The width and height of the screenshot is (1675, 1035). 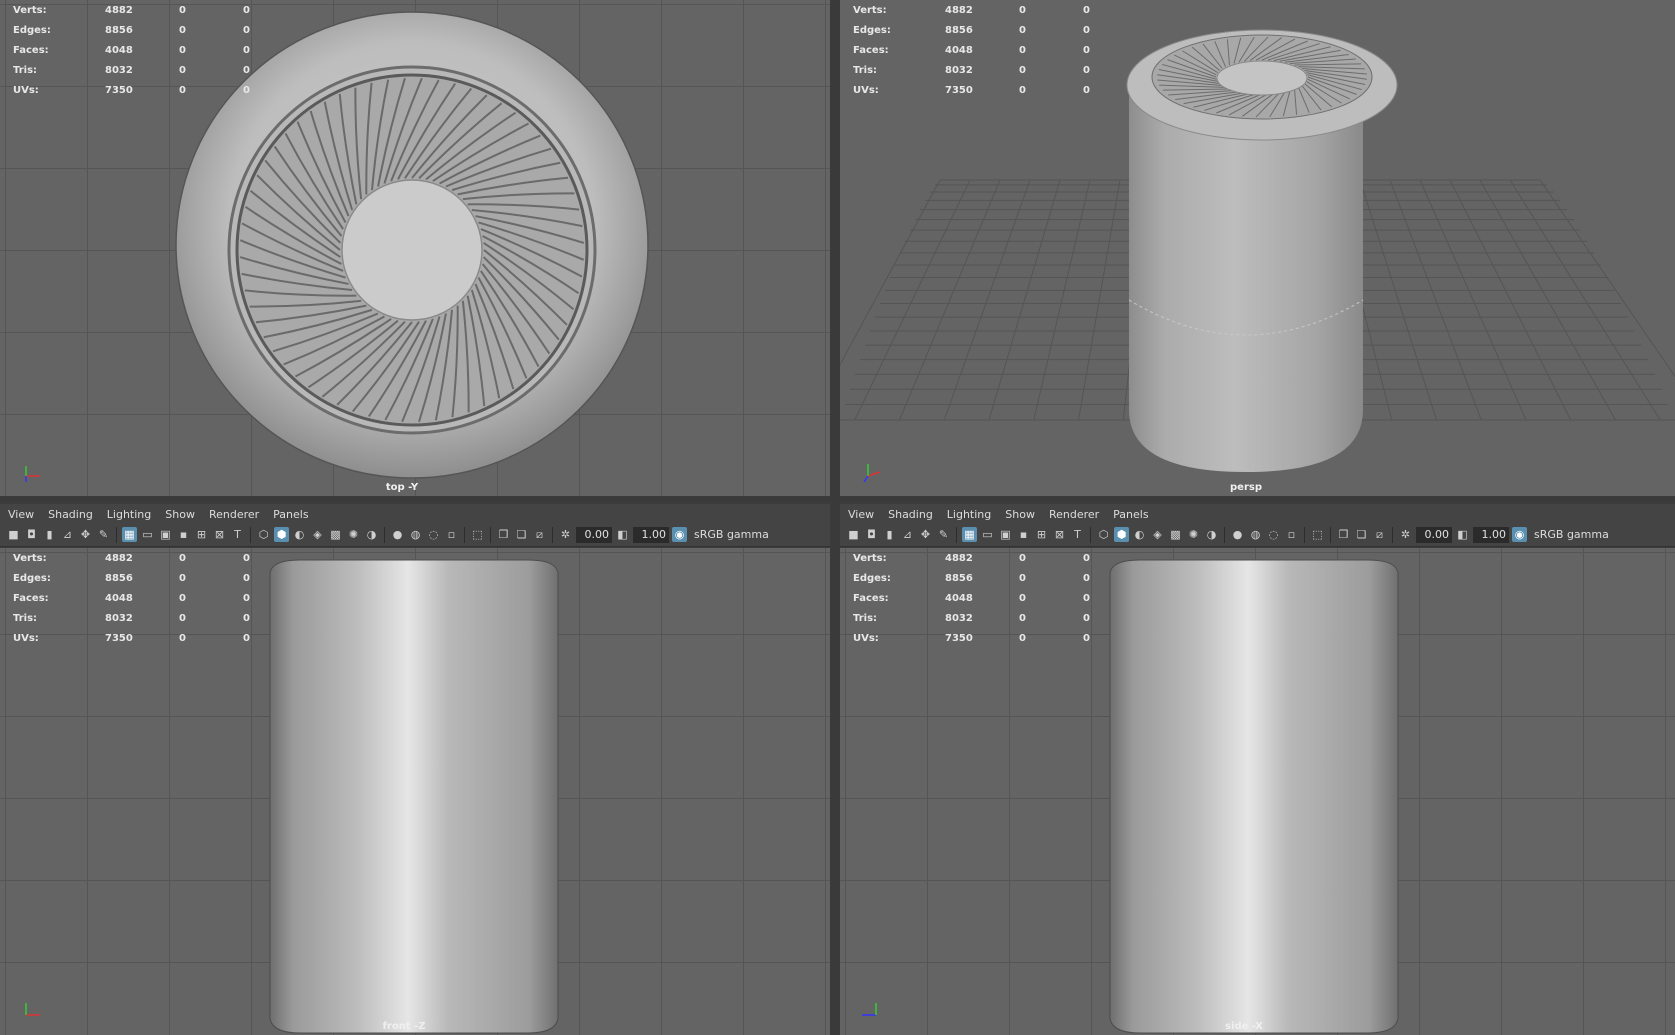 I want to click on camera-label-top: top -Y, so click(x=402, y=487).